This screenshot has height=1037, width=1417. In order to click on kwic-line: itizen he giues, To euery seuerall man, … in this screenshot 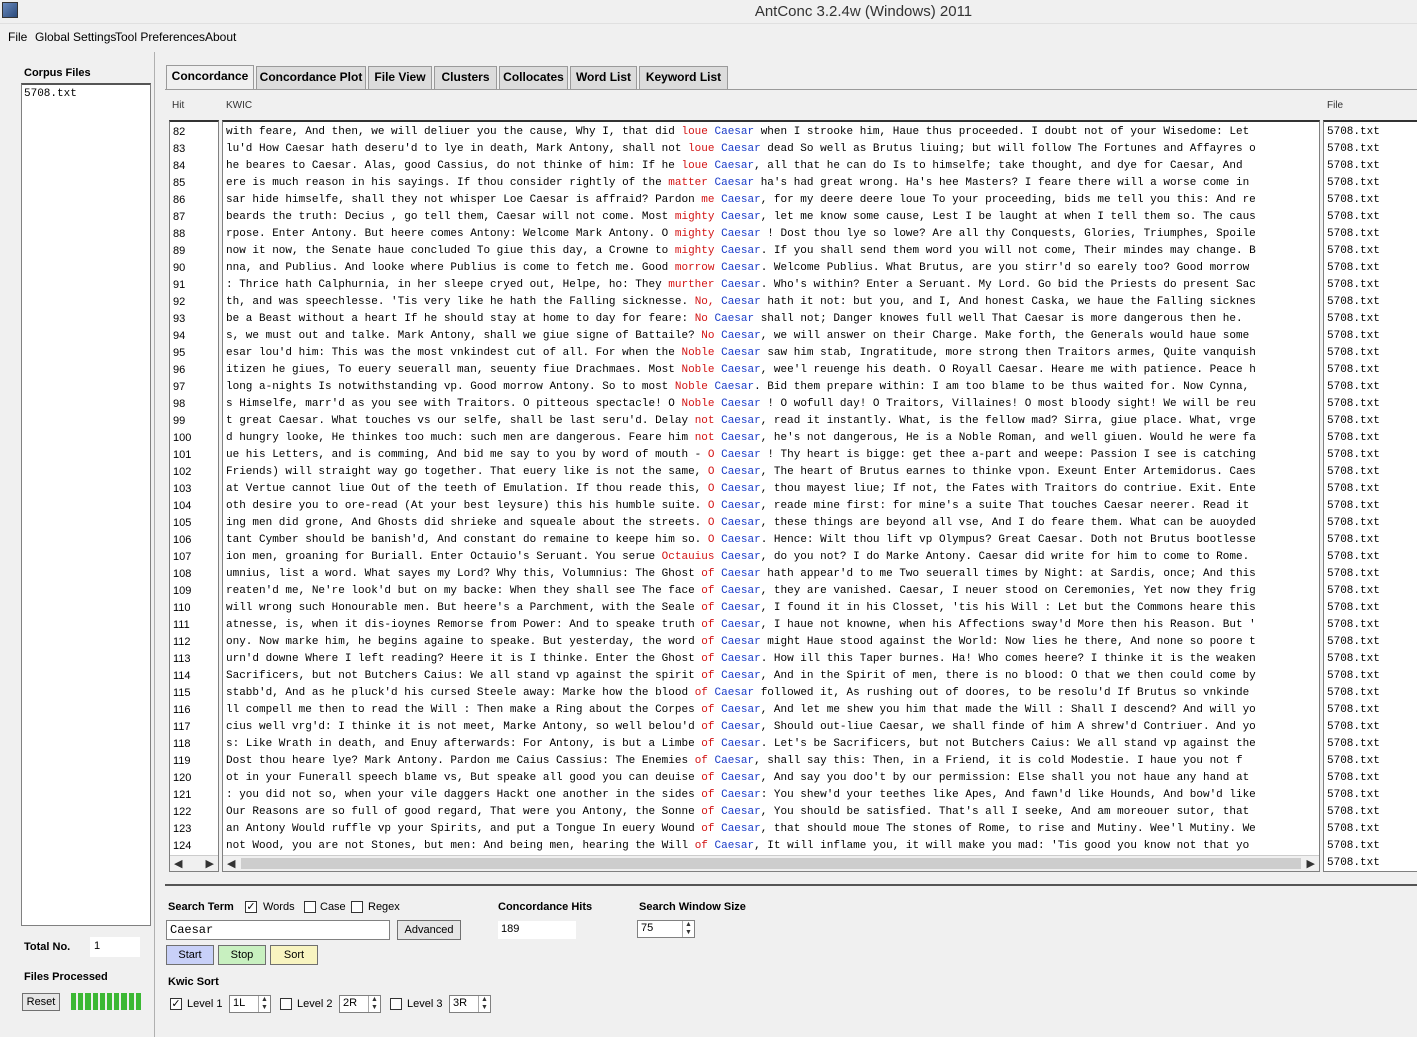, I will do `click(771, 370)`.